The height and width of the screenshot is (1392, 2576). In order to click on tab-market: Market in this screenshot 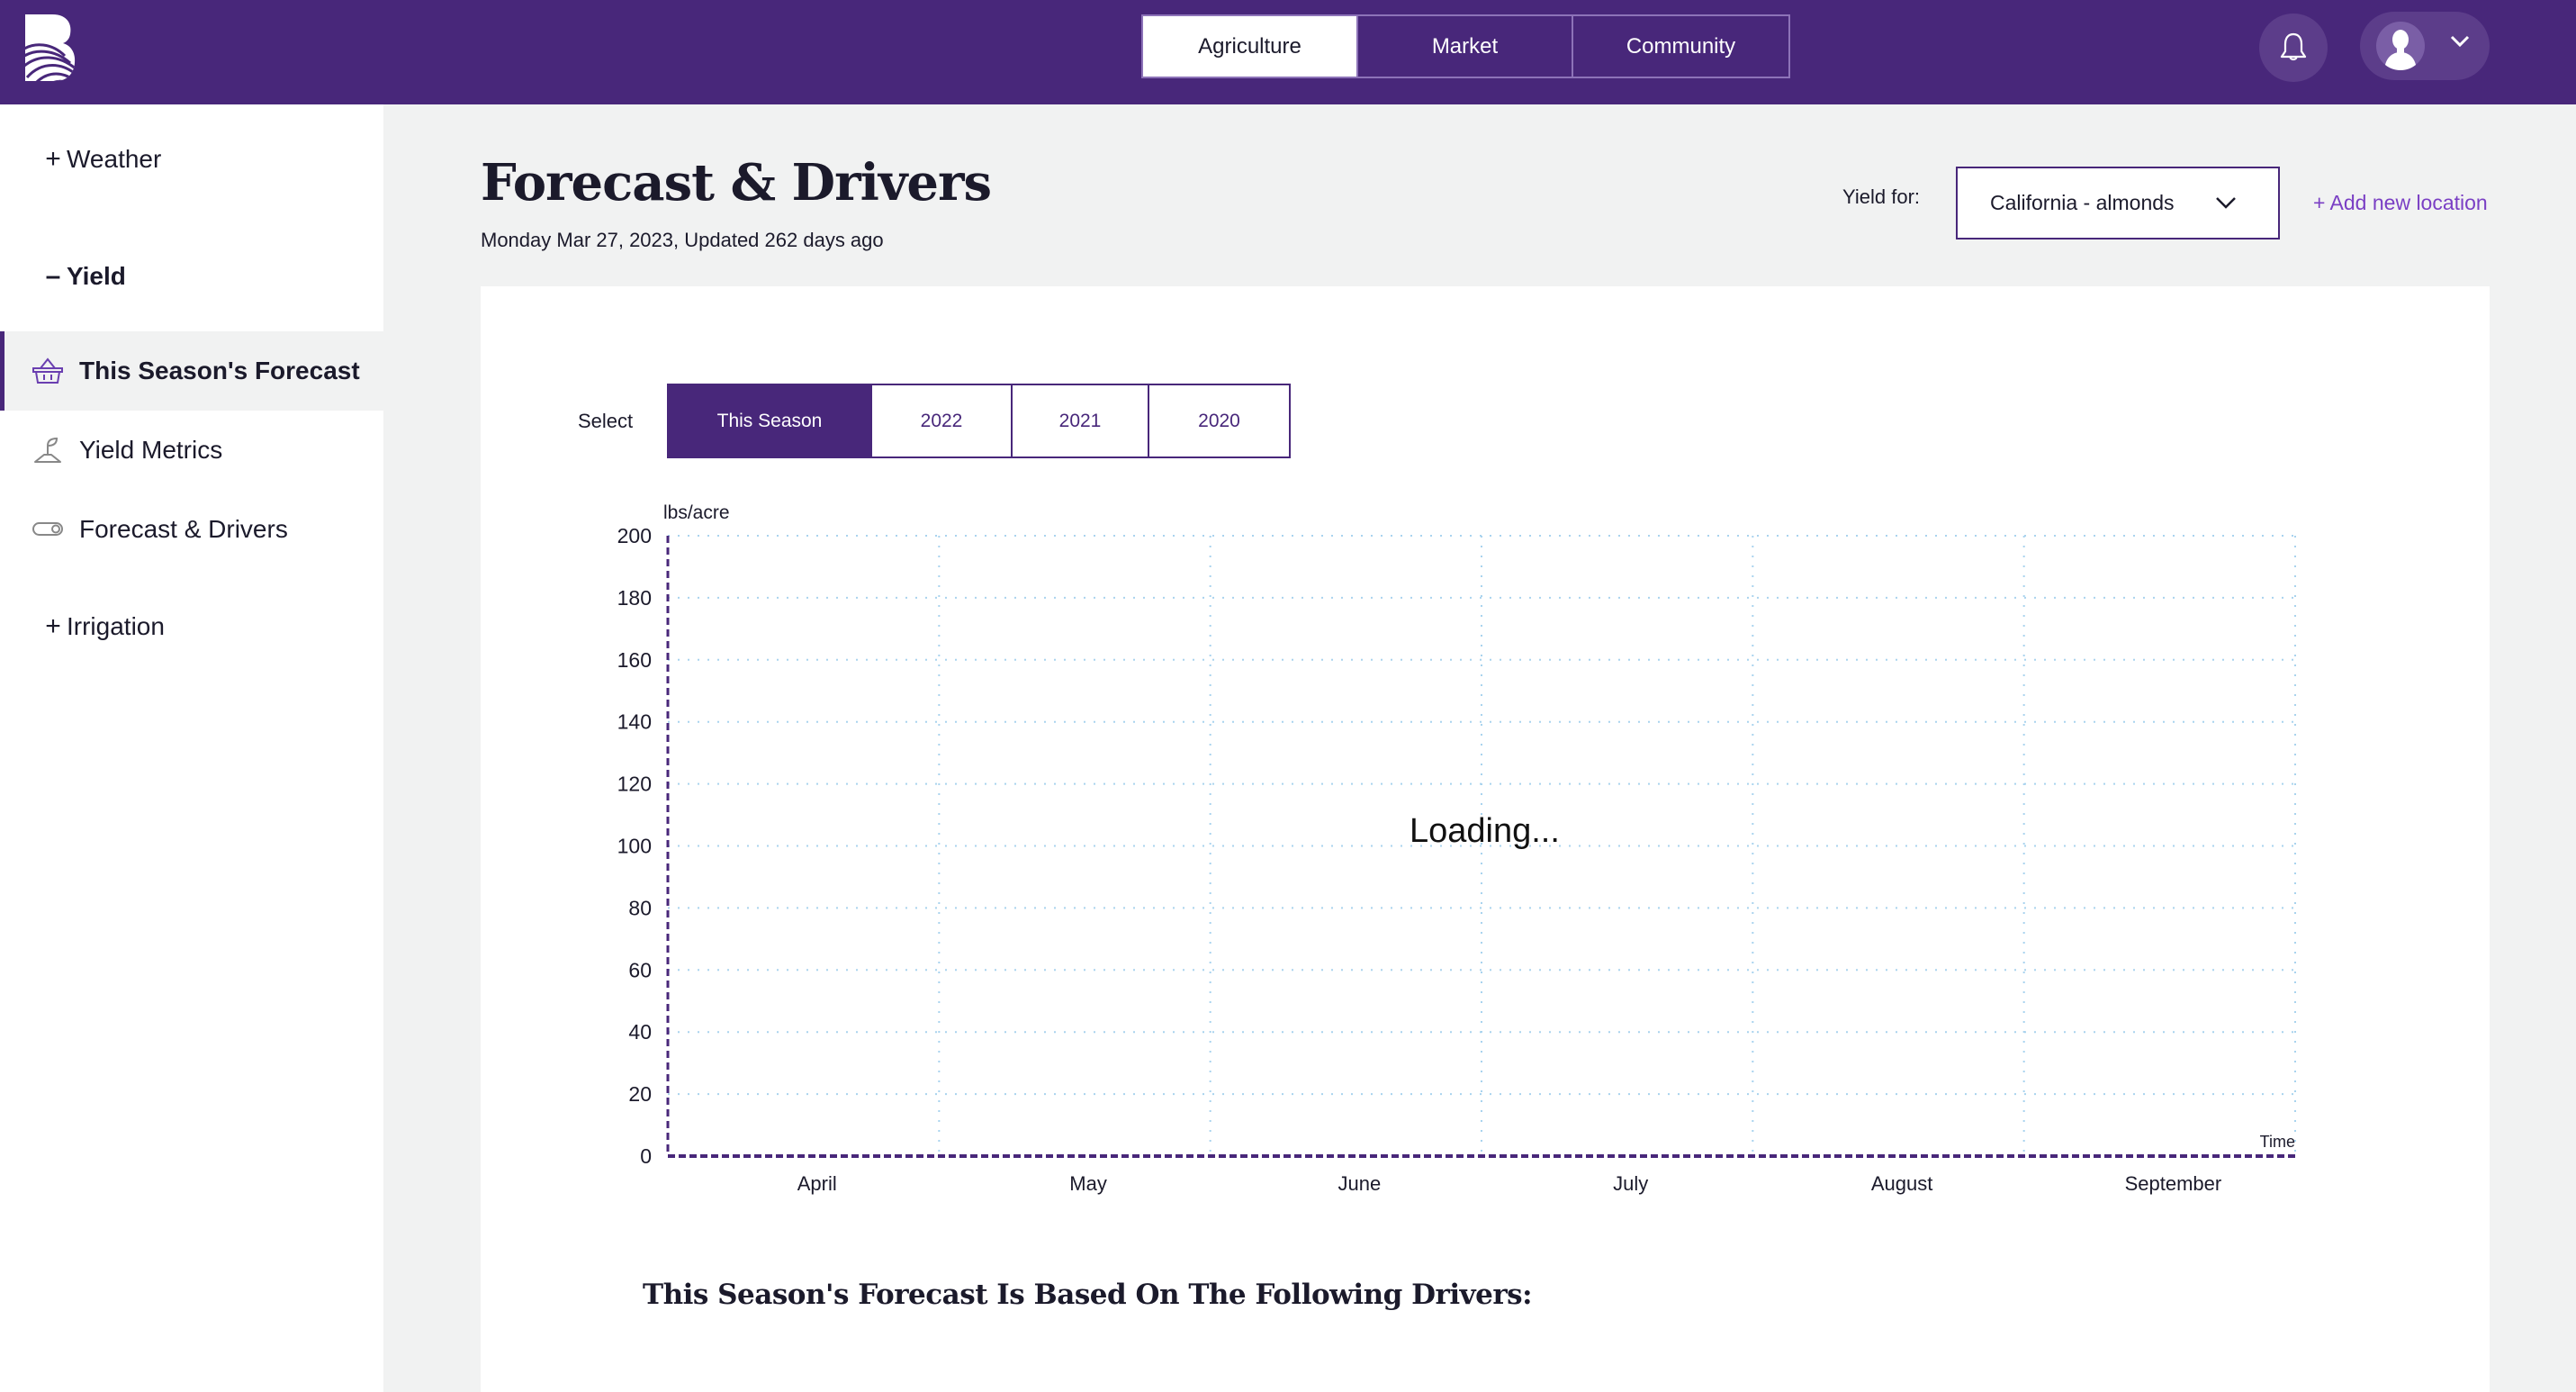, I will do `click(1465, 46)`.